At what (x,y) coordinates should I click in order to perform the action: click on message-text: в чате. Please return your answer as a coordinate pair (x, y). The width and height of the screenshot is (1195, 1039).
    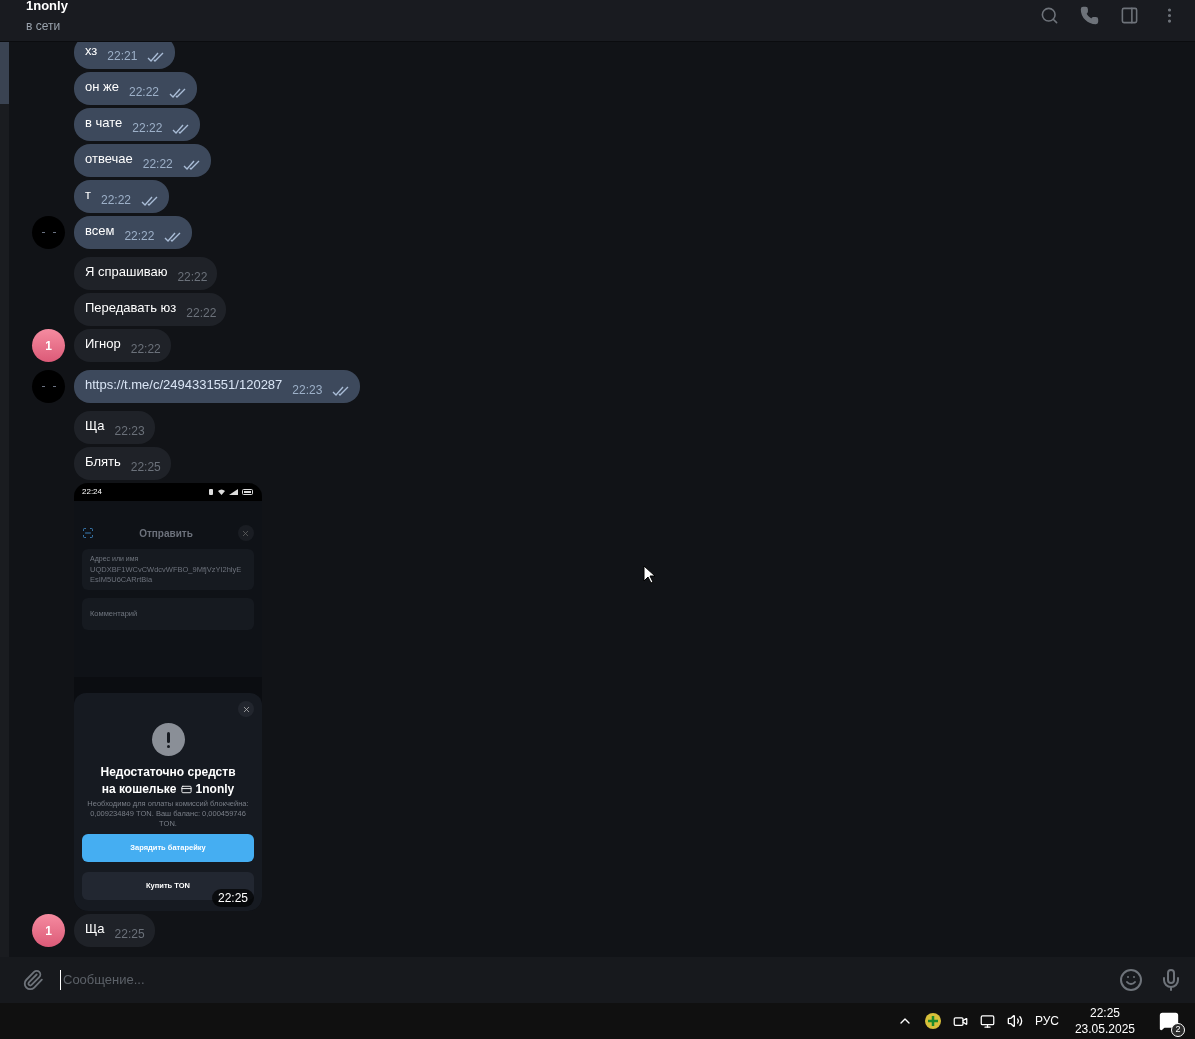
    Looking at the image, I should click on (104, 122).